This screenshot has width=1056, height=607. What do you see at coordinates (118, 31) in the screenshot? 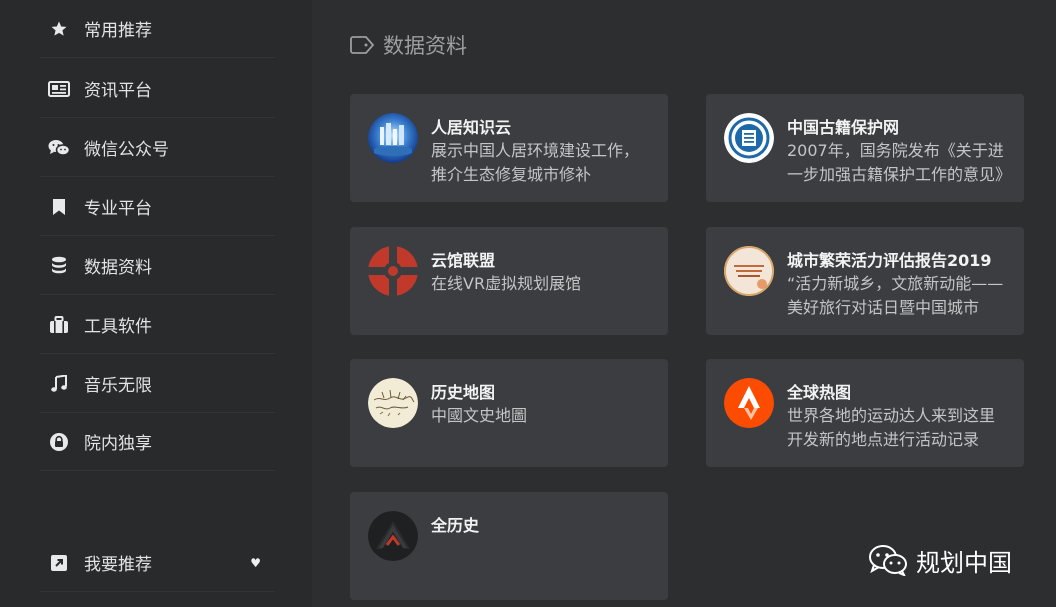
I see `sidebar-item-label: 常用推荐` at bounding box center [118, 31].